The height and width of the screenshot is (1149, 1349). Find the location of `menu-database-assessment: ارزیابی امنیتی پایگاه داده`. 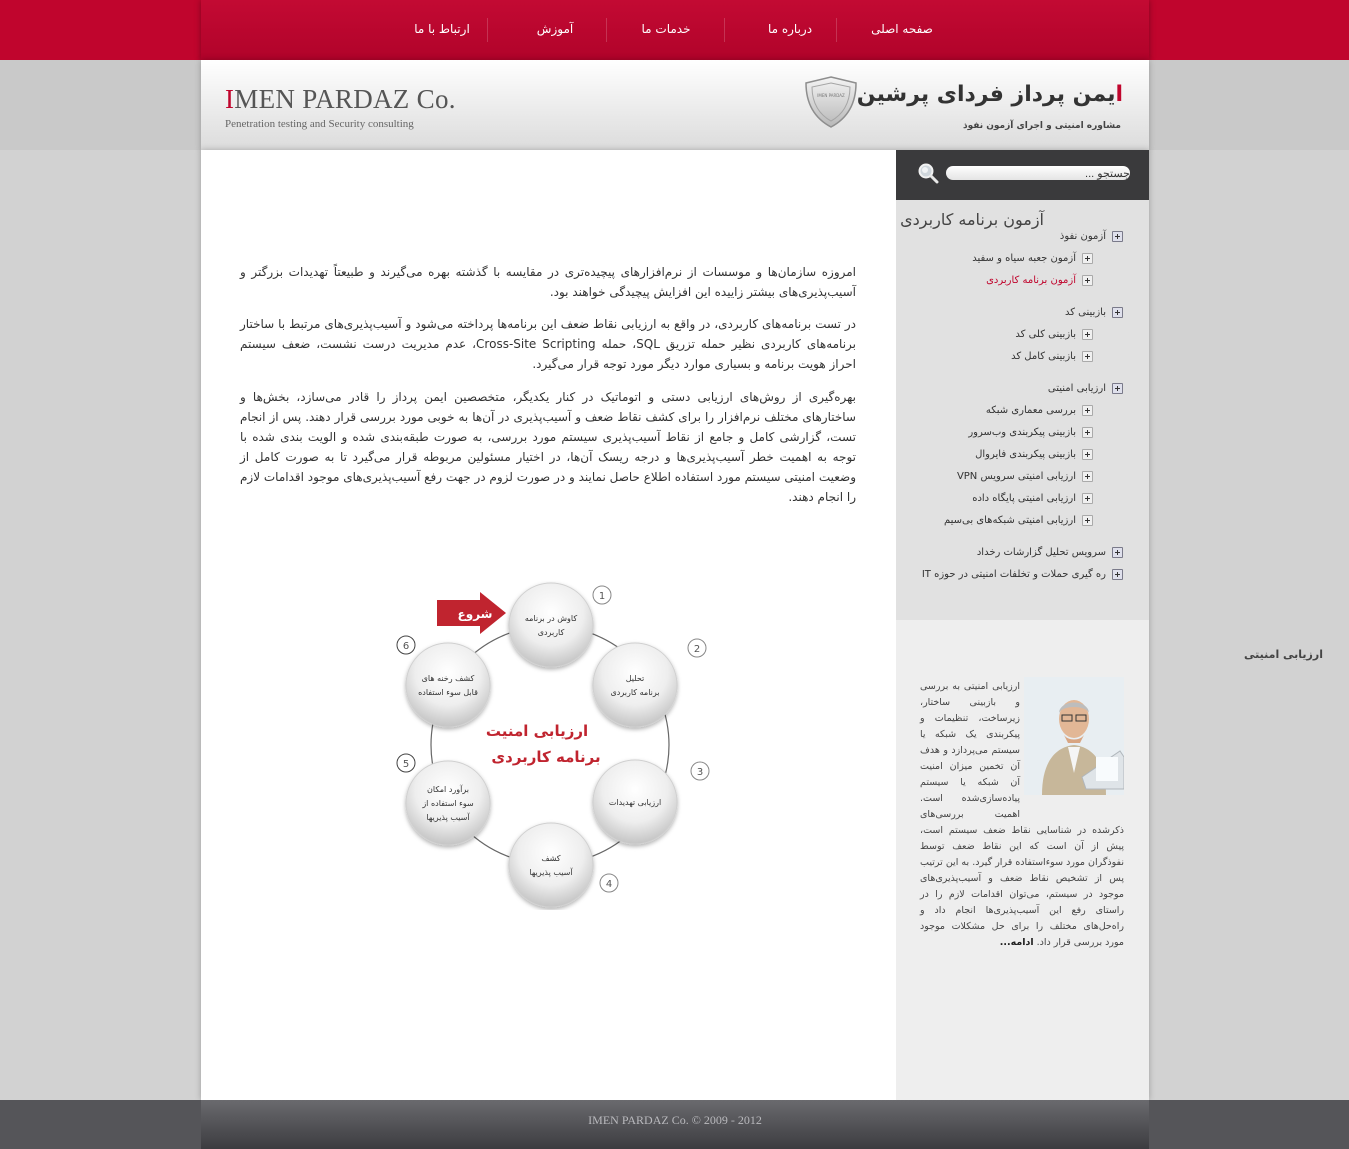

menu-database-assessment: ارزیابی امنیتی پایگاه داده is located at coordinates (1032, 498).